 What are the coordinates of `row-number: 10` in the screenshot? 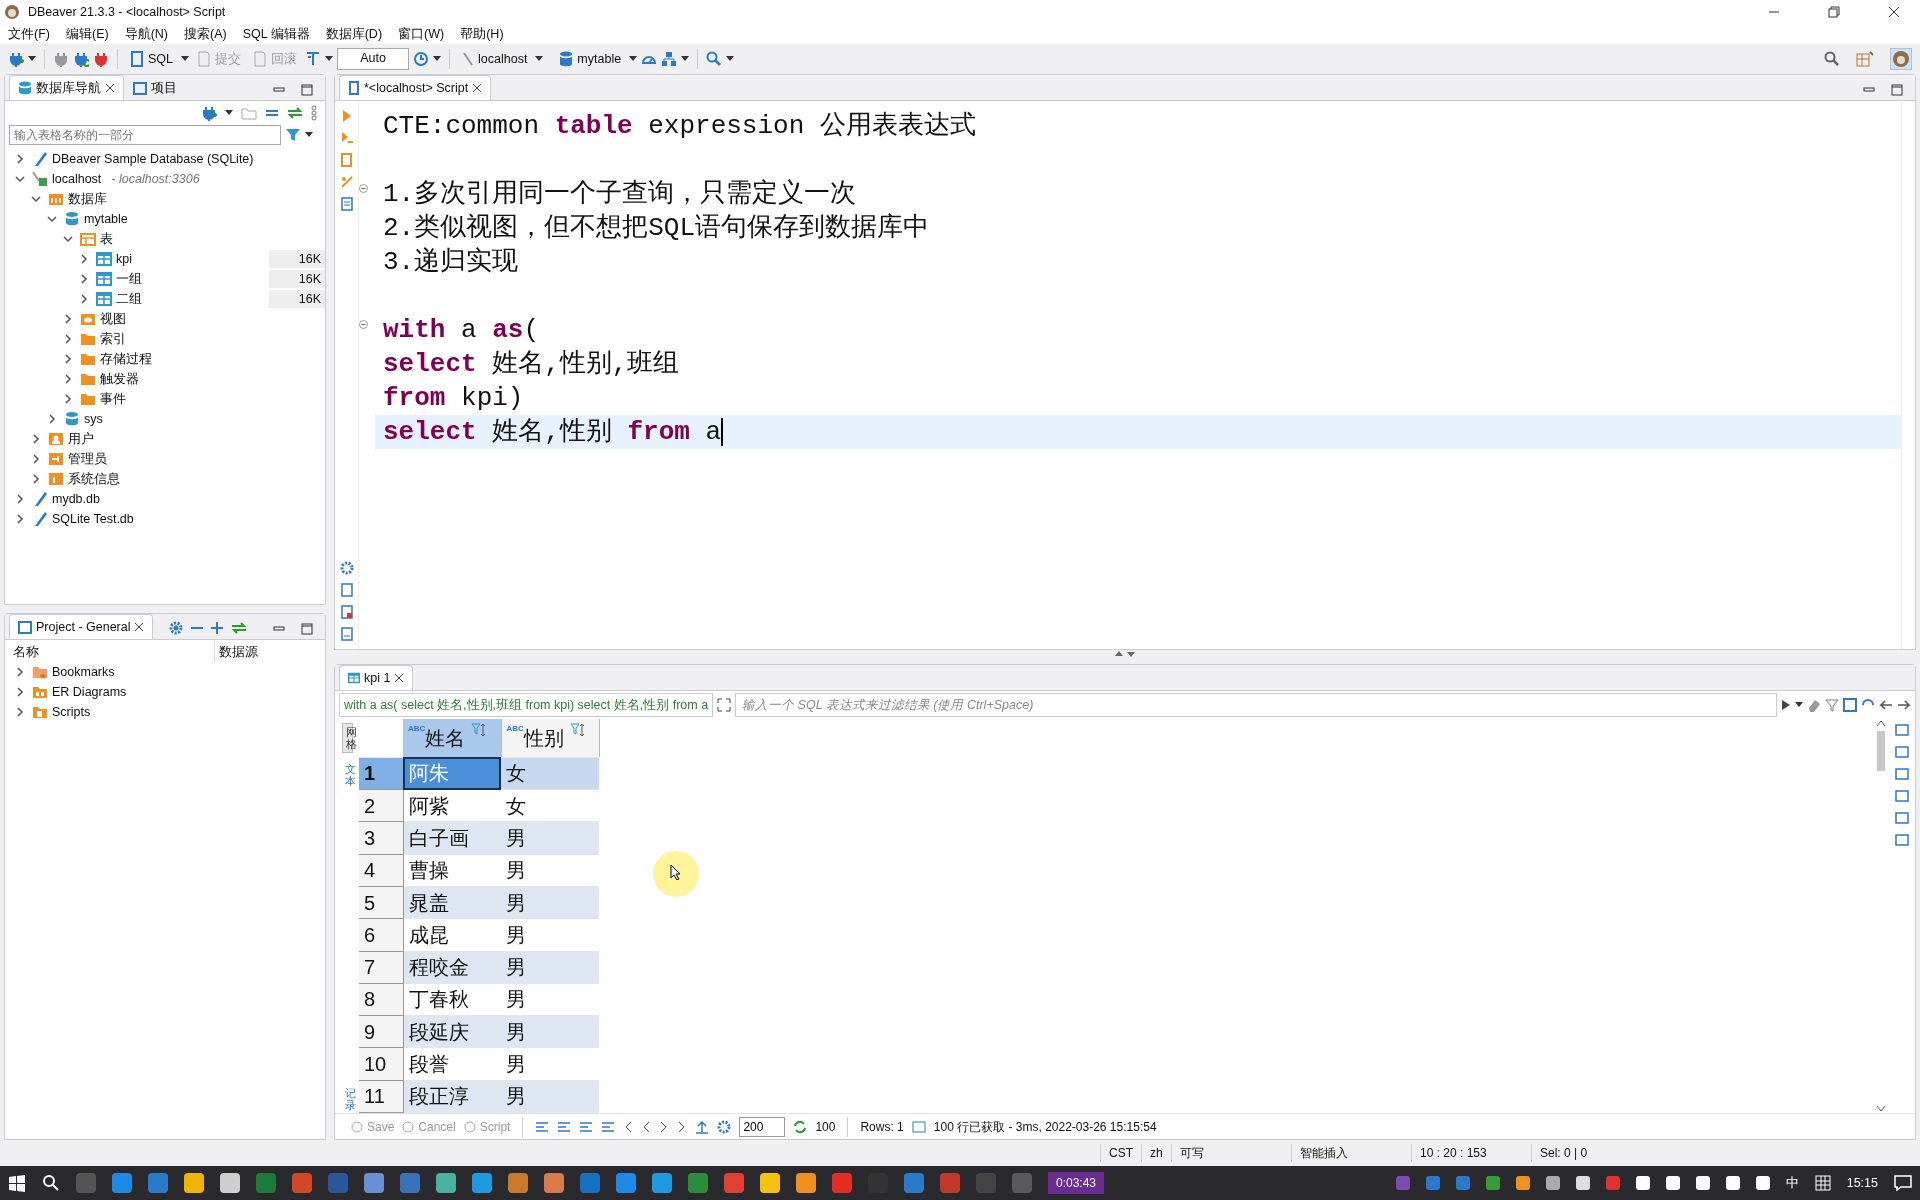 It's located at (381, 1064).